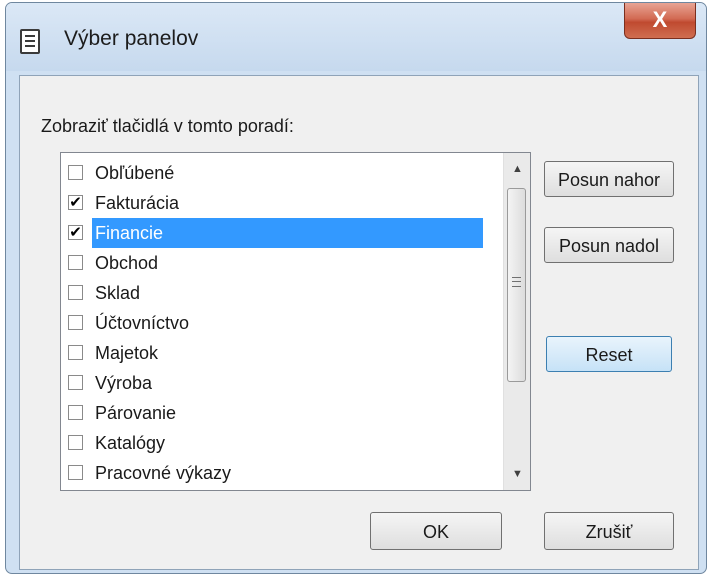 Image resolution: width=710 pixels, height=576 pixels. I want to click on list-item-label: Obľúbené, so click(135, 173).